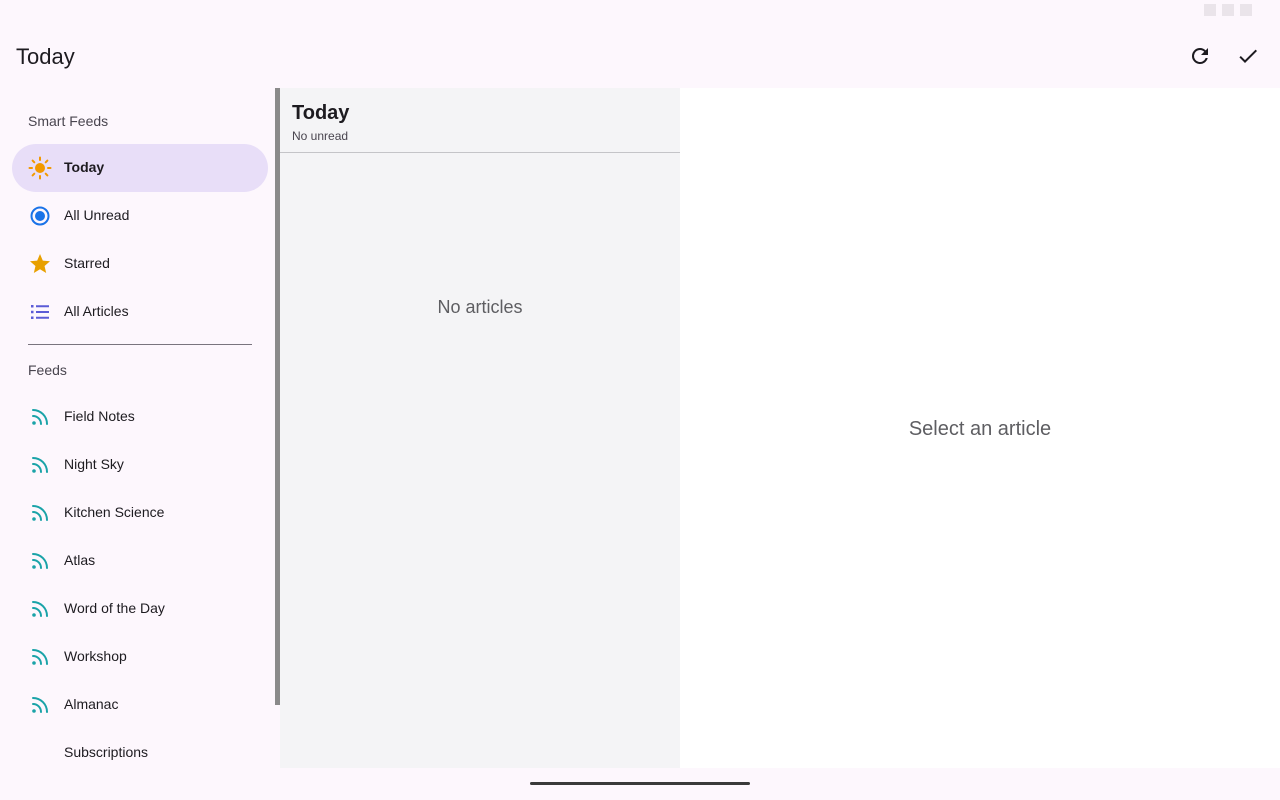  Describe the element at coordinates (40, 264) in the screenshot. I see `star-icon` at that location.